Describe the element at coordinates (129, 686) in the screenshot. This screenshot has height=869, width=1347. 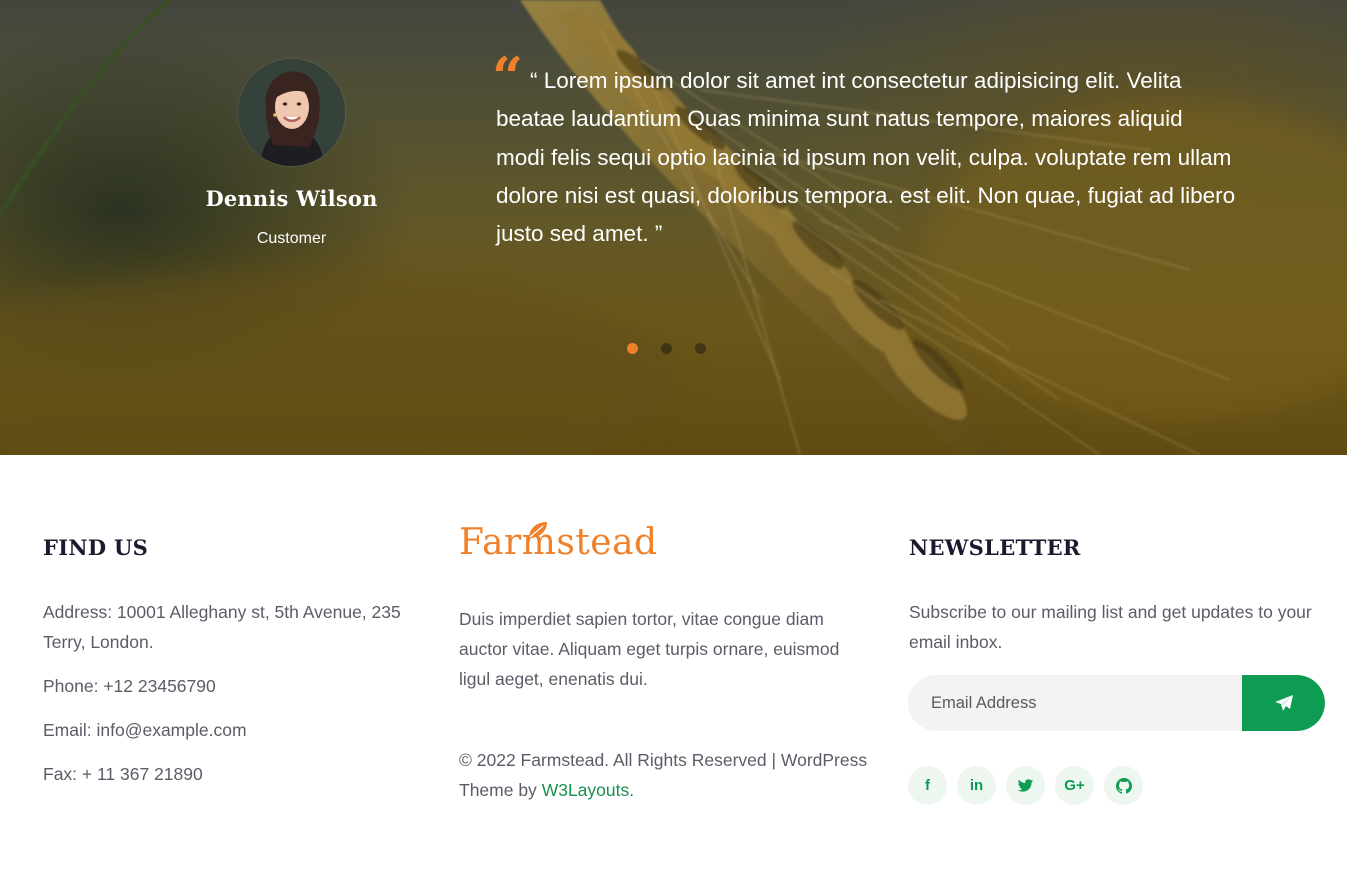
I see `contact-phone: Phone: +12 23456790` at that location.